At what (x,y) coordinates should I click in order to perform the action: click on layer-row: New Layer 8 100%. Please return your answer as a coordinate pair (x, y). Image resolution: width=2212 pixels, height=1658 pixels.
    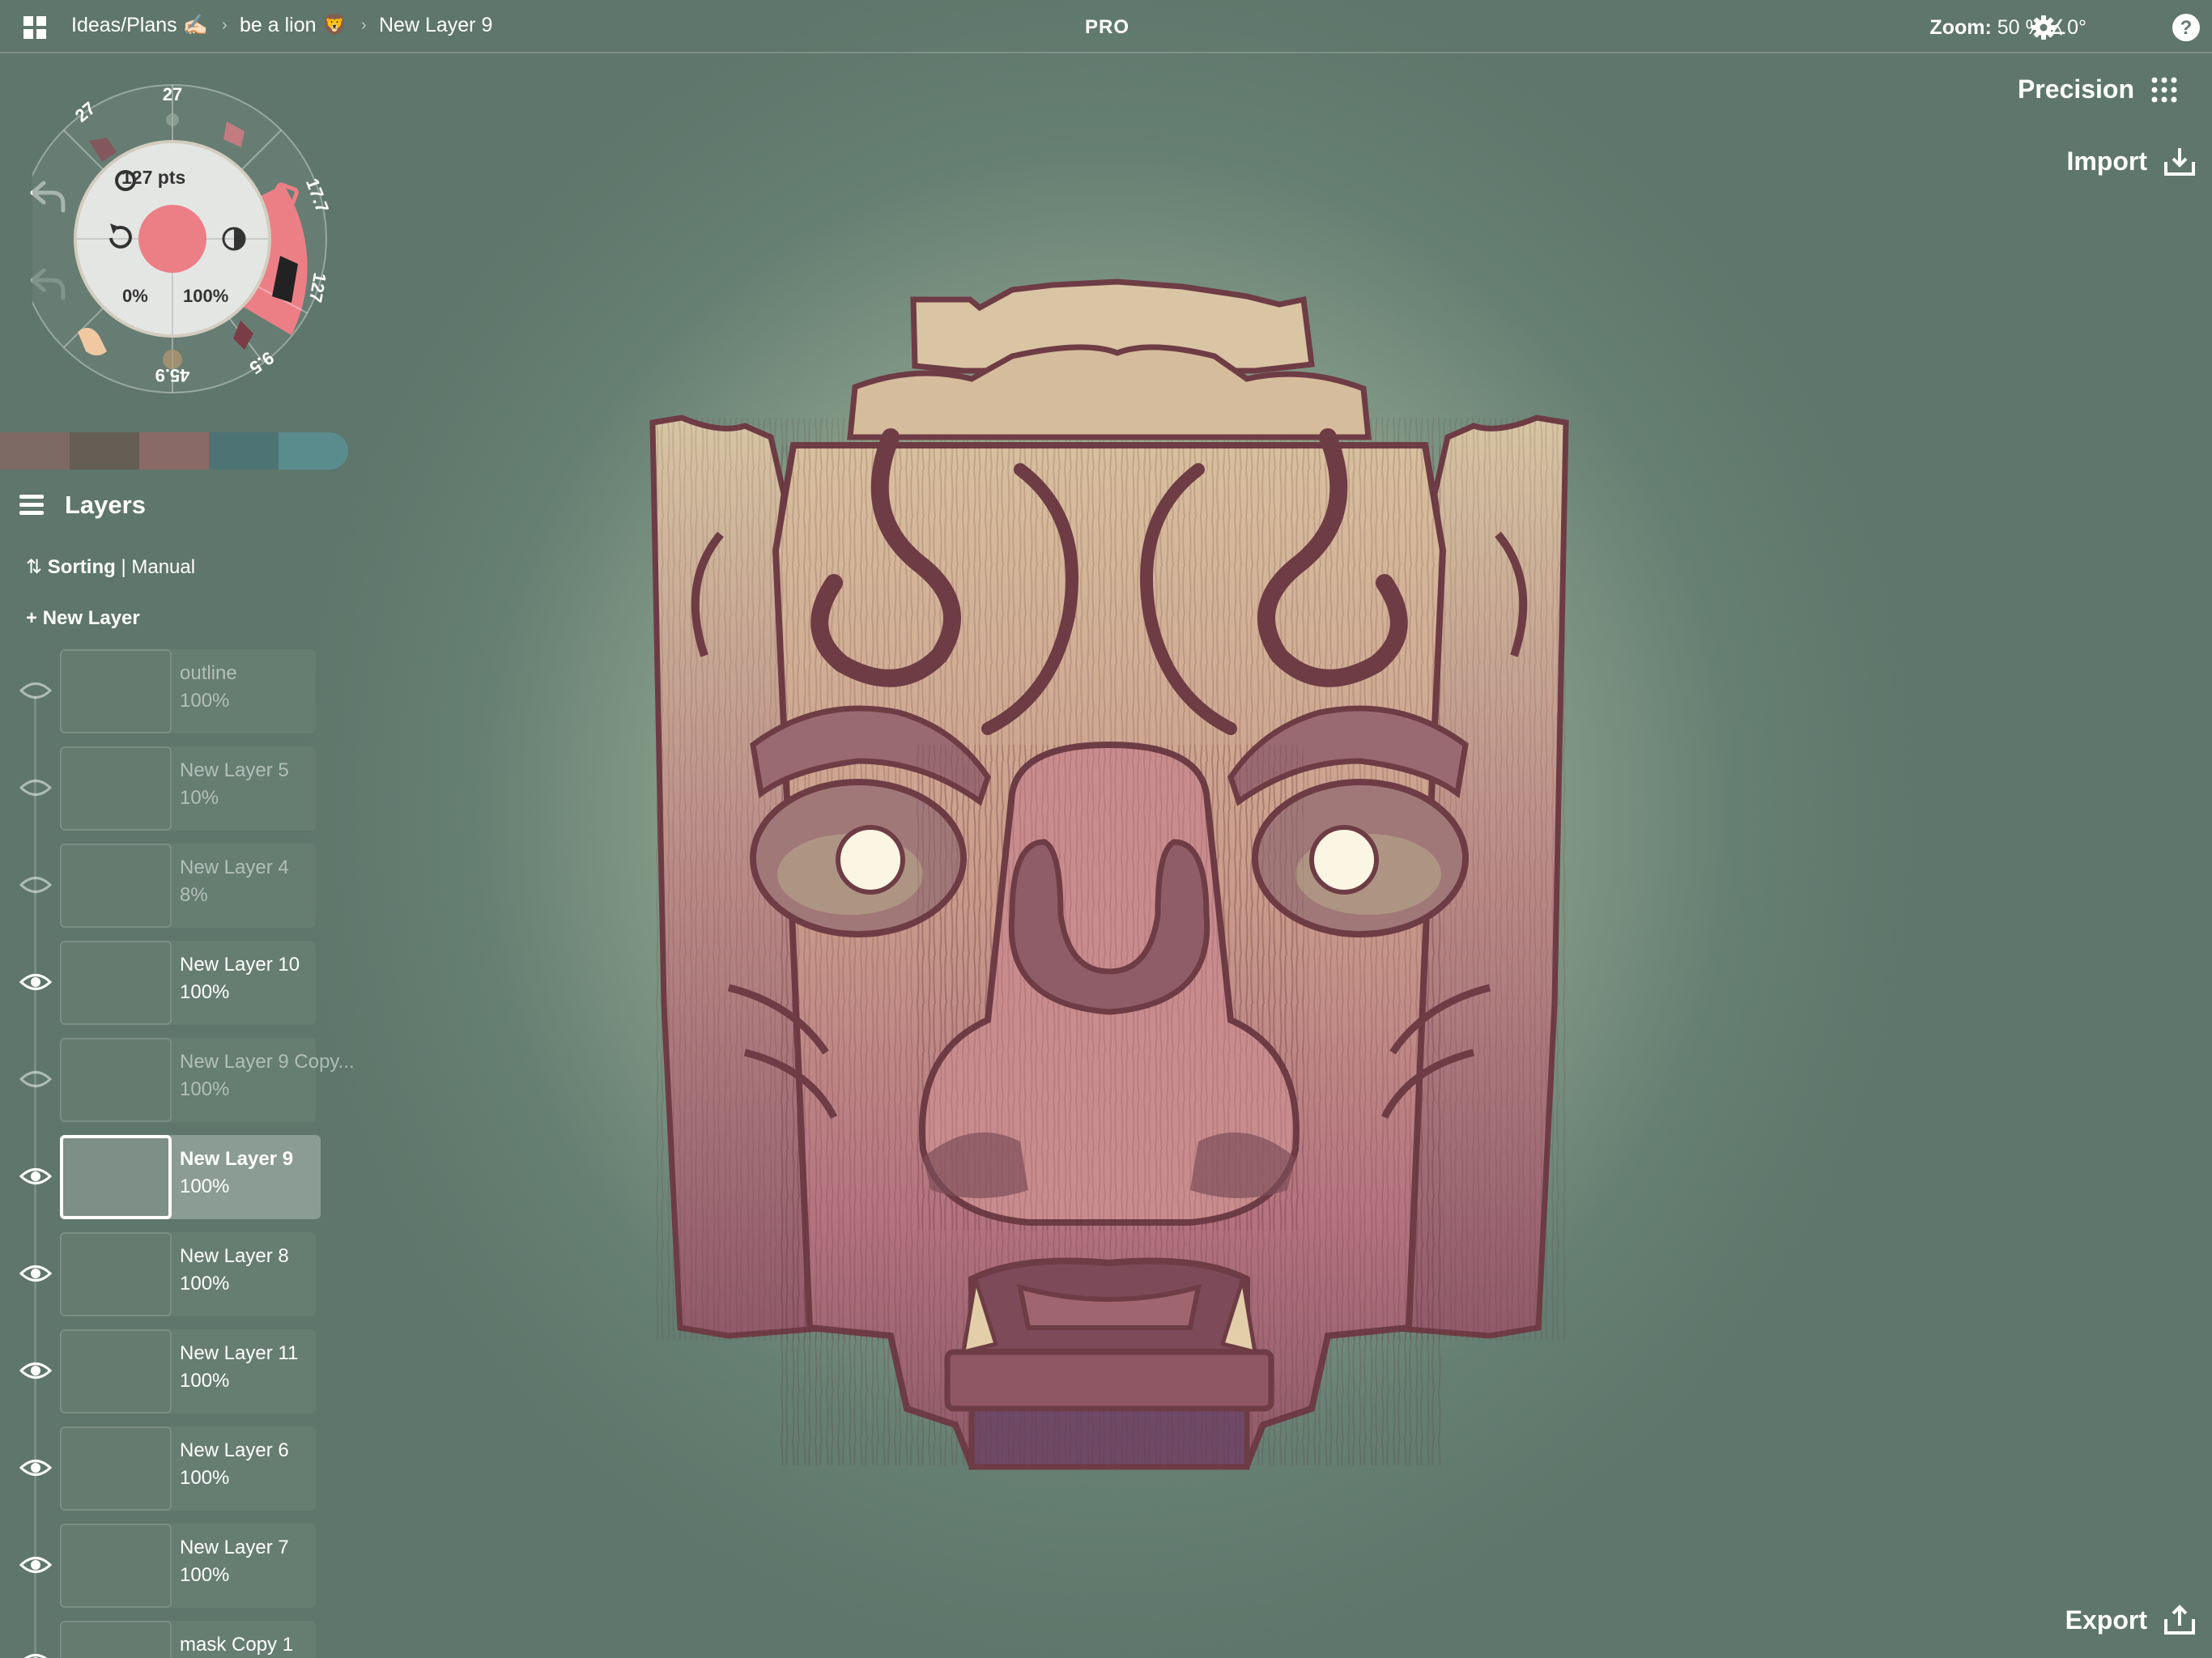
    Looking at the image, I should click on (195, 1280).